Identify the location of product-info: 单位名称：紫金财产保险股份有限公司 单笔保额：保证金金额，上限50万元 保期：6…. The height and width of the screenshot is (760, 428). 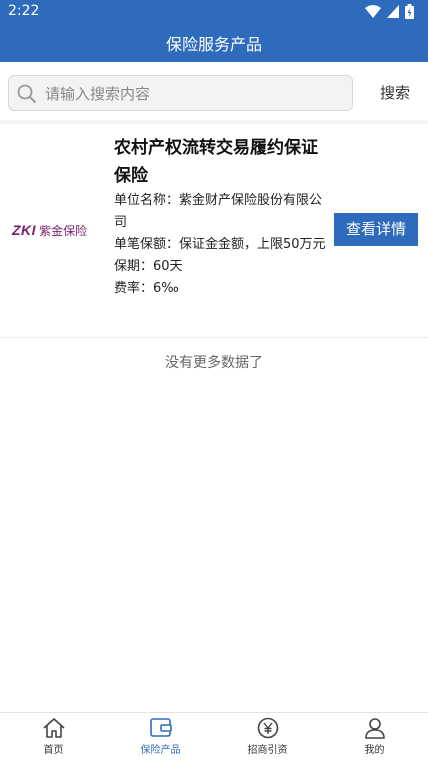
(221, 245).